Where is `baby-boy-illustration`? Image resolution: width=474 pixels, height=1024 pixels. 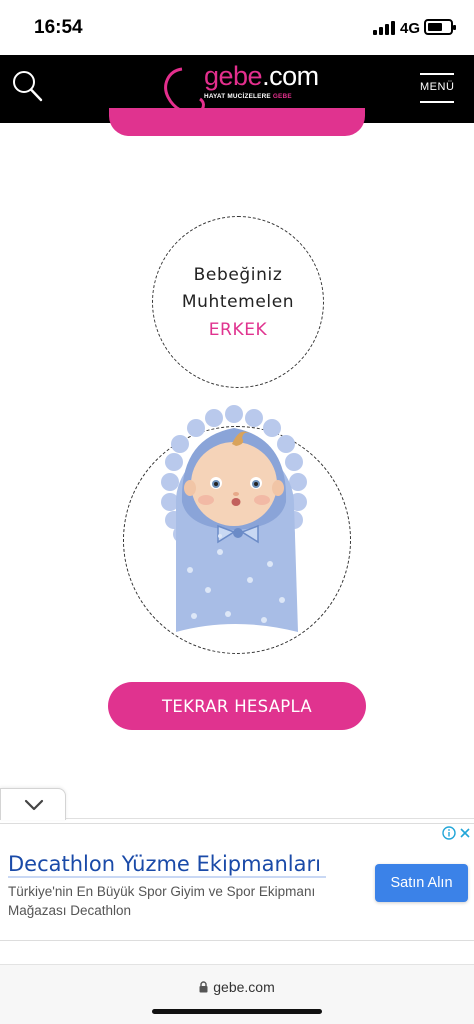 baby-boy-illustration is located at coordinates (234, 518).